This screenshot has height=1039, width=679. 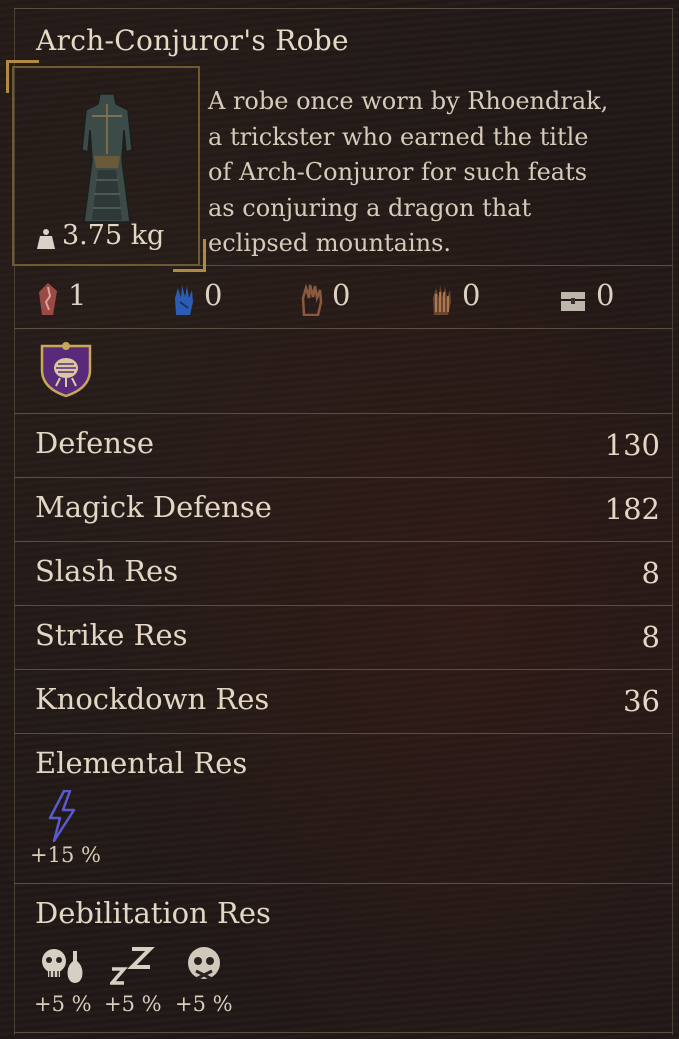 I want to click on stat-label-slash-res: Slash Res, so click(x=107, y=571).